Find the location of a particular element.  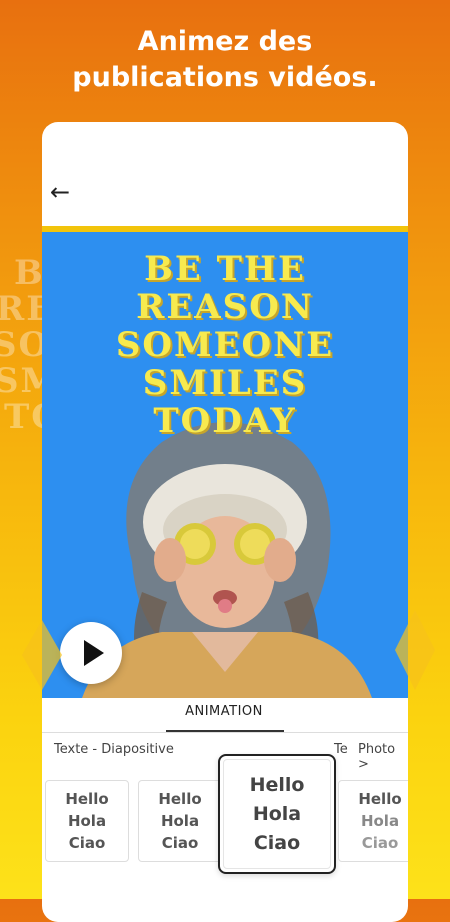

quote-line-4: SMILES is located at coordinates (225, 383).